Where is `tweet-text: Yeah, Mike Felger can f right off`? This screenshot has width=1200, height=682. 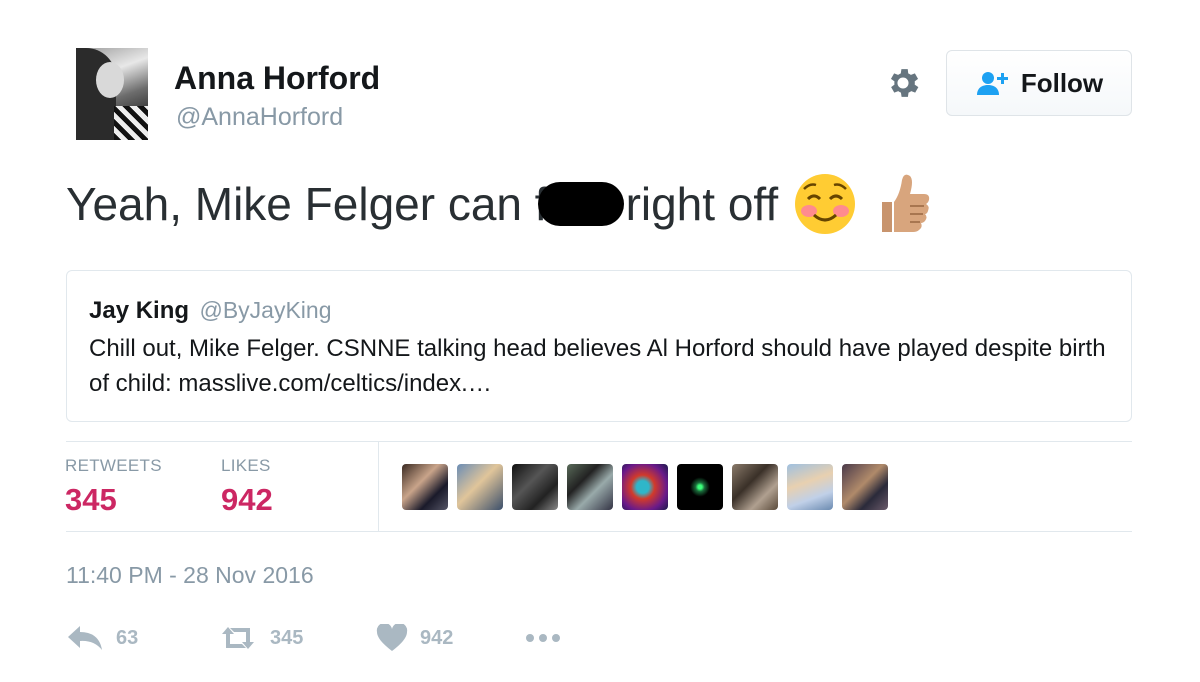
tweet-text: Yeah, Mike Felger can f right off is located at coordinates (498, 204).